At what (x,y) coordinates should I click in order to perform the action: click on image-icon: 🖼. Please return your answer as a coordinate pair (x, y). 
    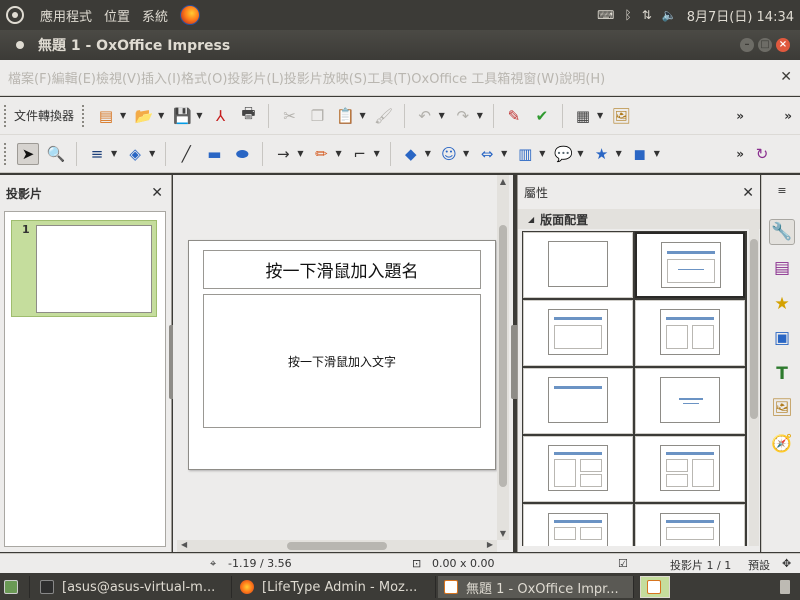
    Looking at the image, I should click on (621, 116).